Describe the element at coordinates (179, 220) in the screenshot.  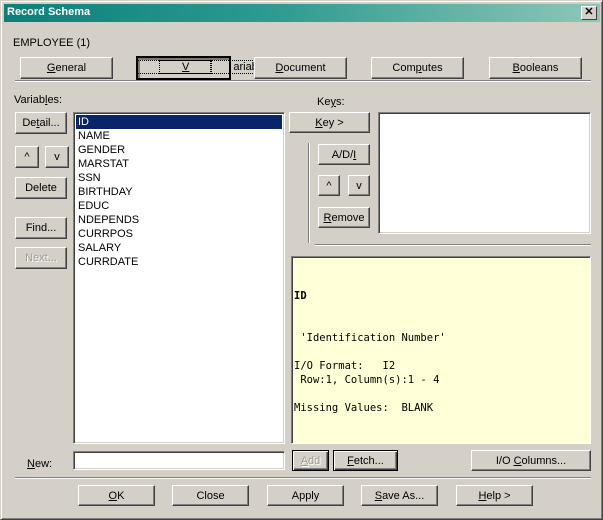
I see `variable-list-item: NDEPENDS` at that location.